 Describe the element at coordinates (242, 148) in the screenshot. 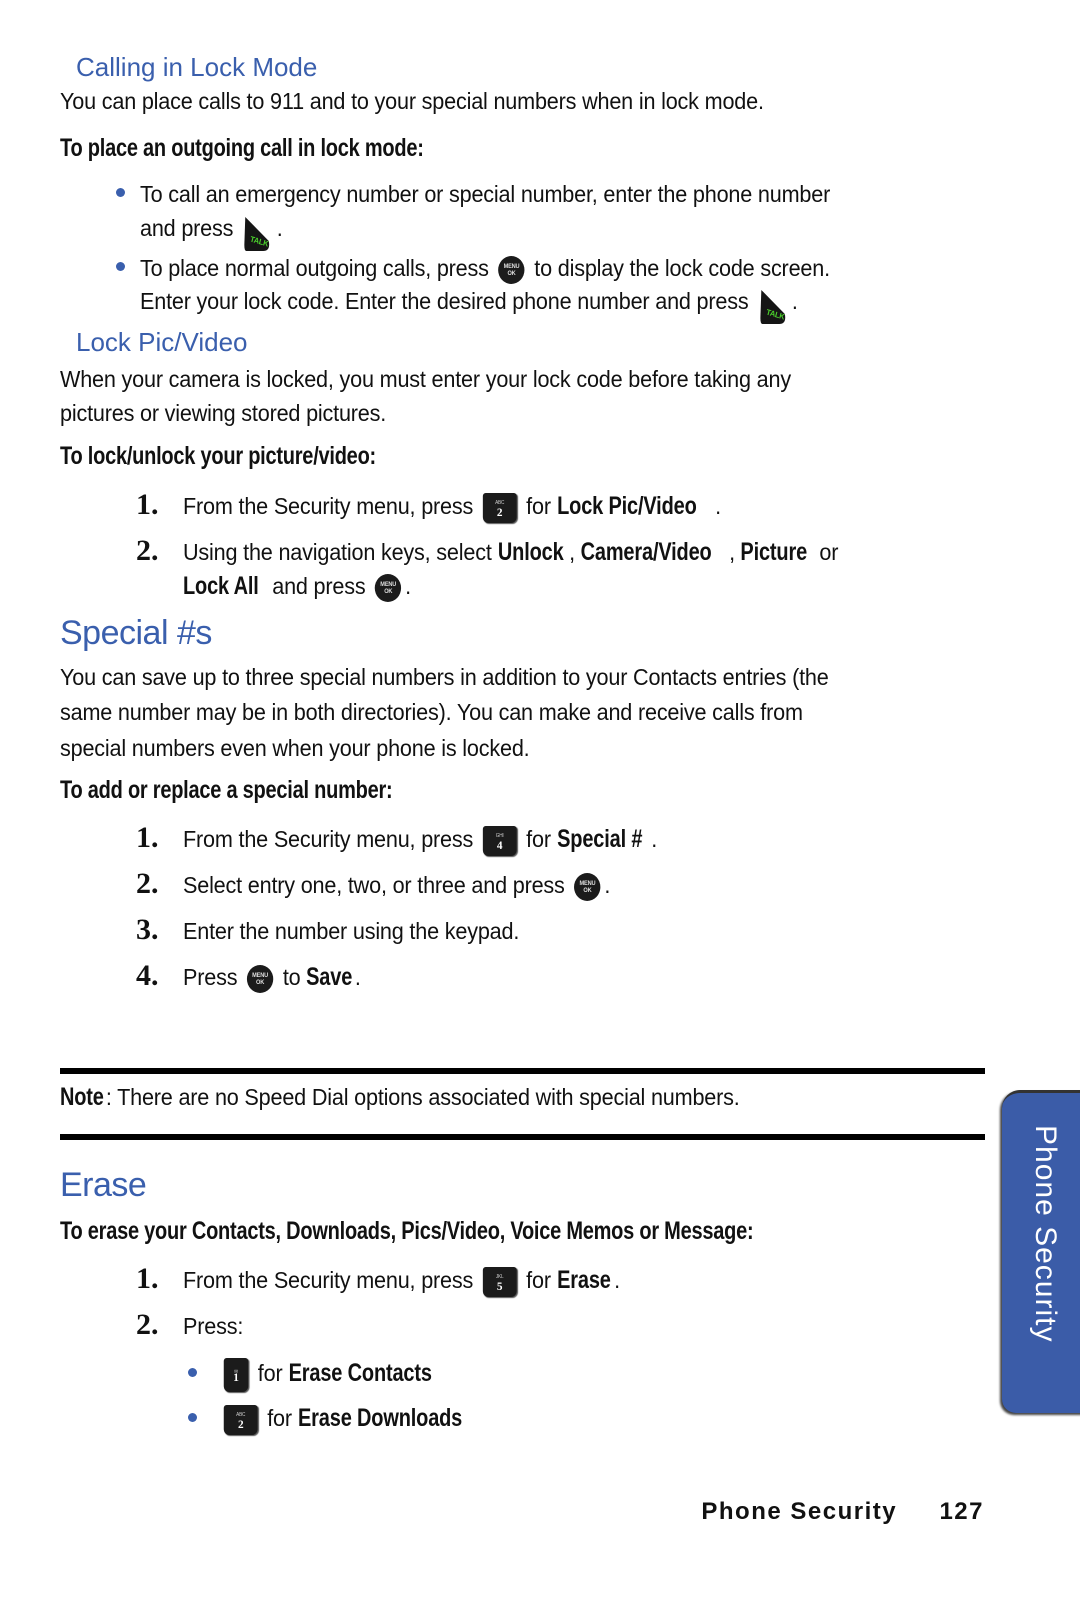

I see `calling-subheading: To place an outgoing call in lock mode:` at that location.